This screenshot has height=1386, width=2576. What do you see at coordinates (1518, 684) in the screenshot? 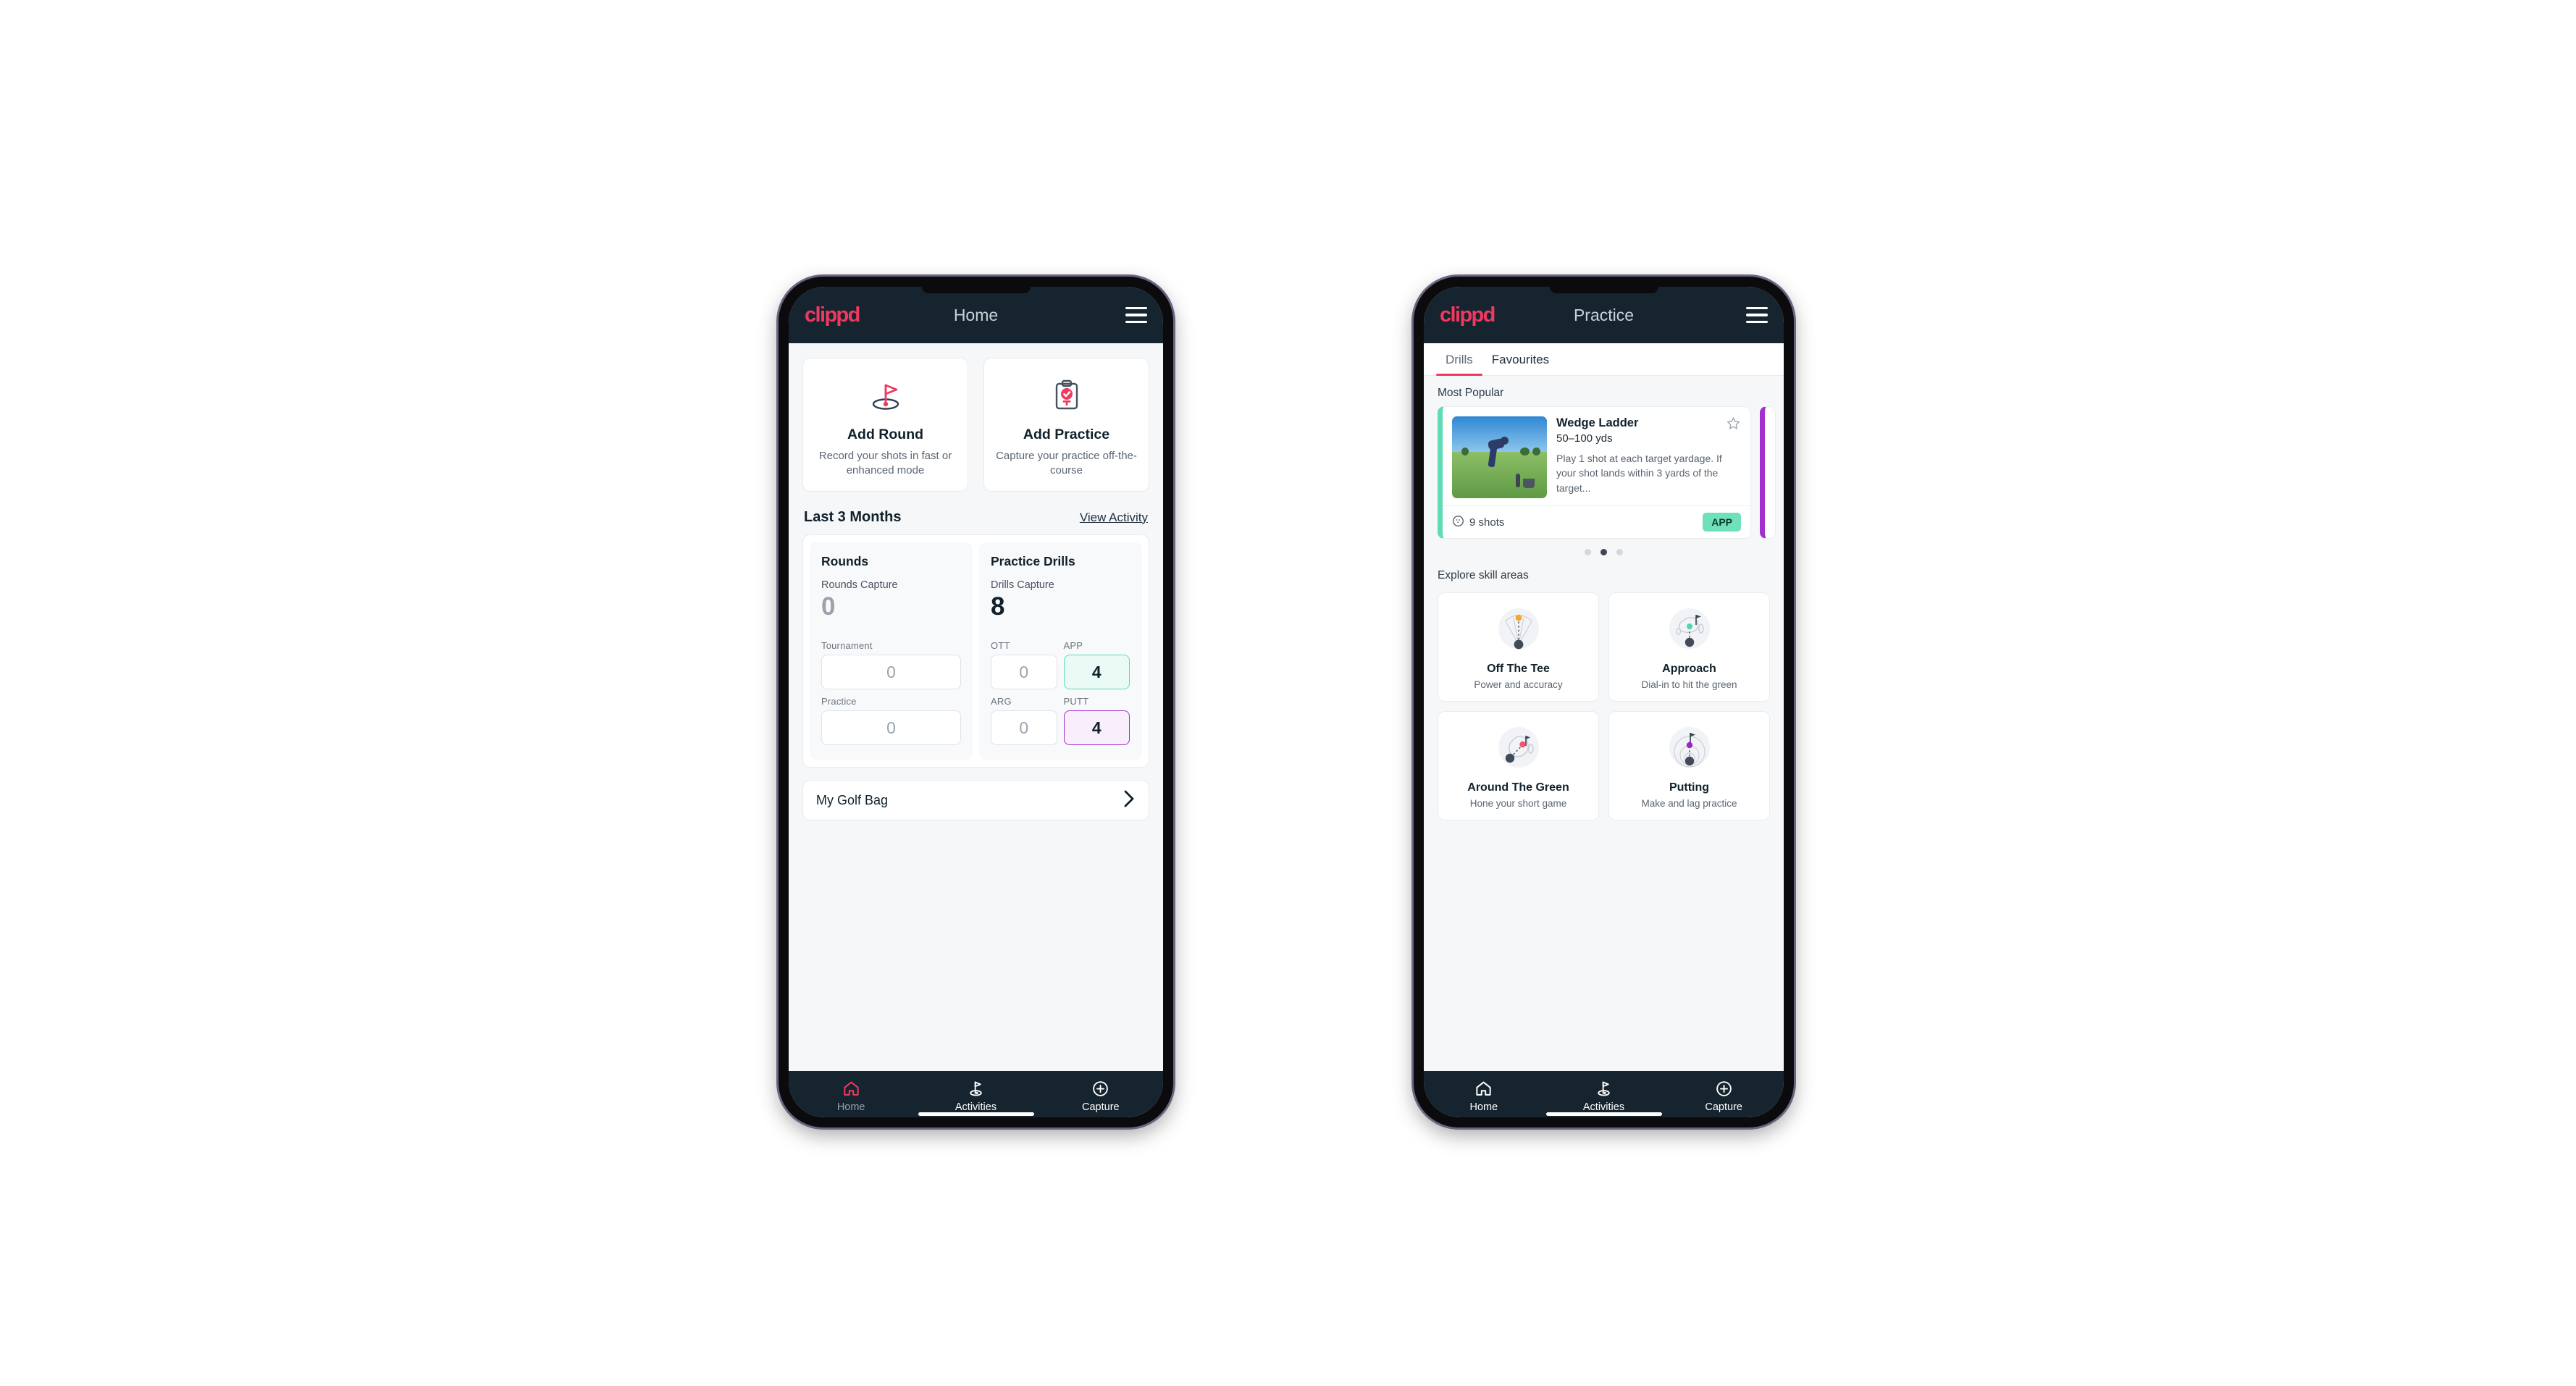
I see `skill-sub-off-the-tee: Power and accuracy` at bounding box center [1518, 684].